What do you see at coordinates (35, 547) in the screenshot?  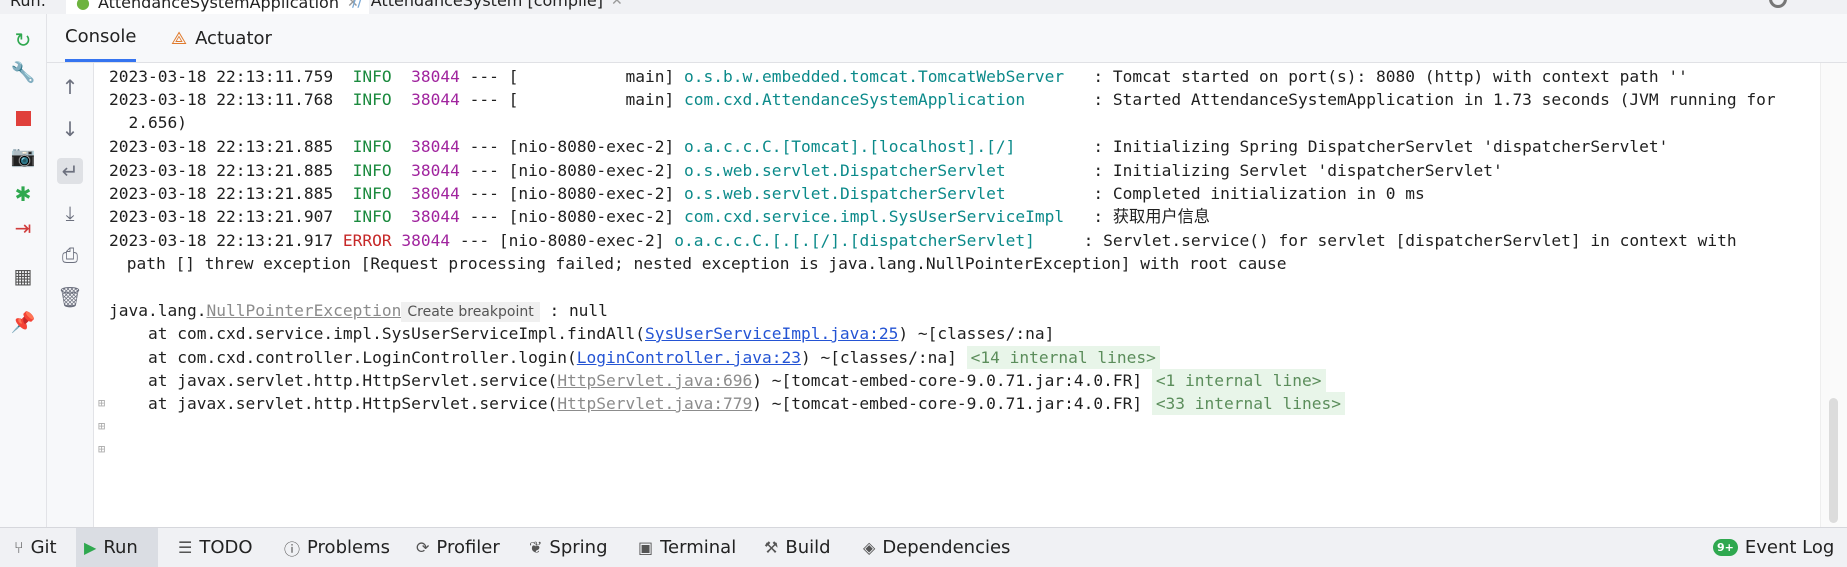 I see `tool-git: ⑂ Git` at bounding box center [35, 547].